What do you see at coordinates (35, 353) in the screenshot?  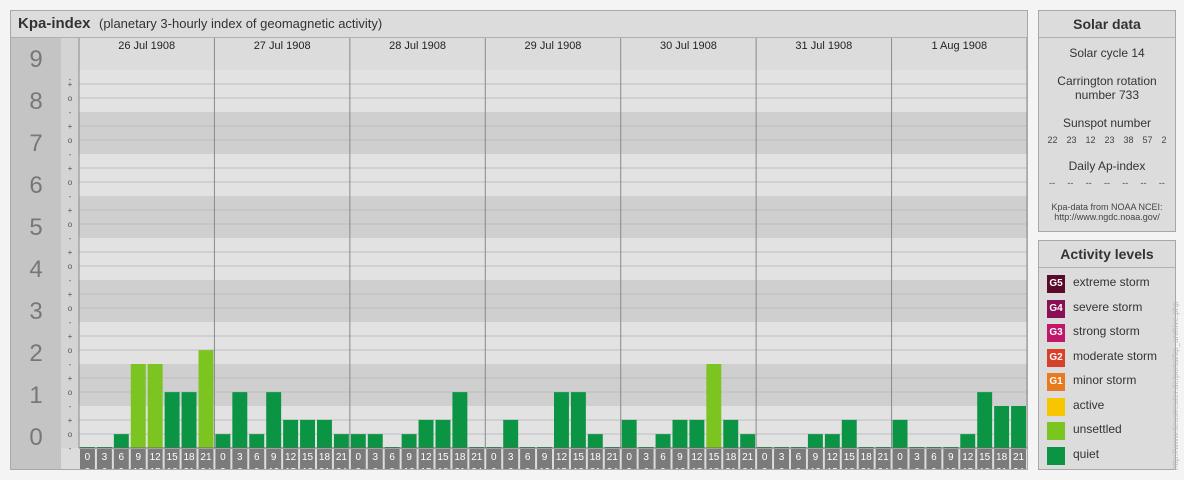 I see `y-tick-label: 2` at bounding box center [35, 353].